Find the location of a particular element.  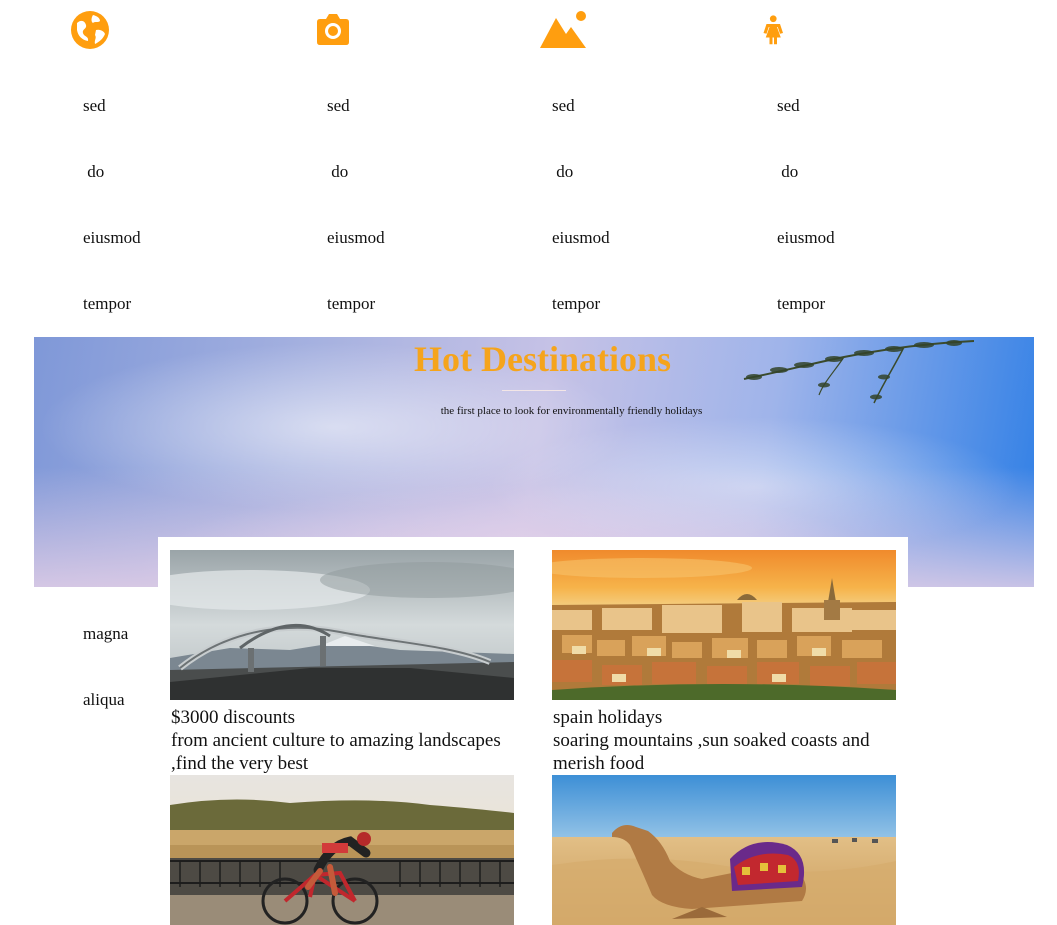

person-icon is located at coordinates (773, 30).